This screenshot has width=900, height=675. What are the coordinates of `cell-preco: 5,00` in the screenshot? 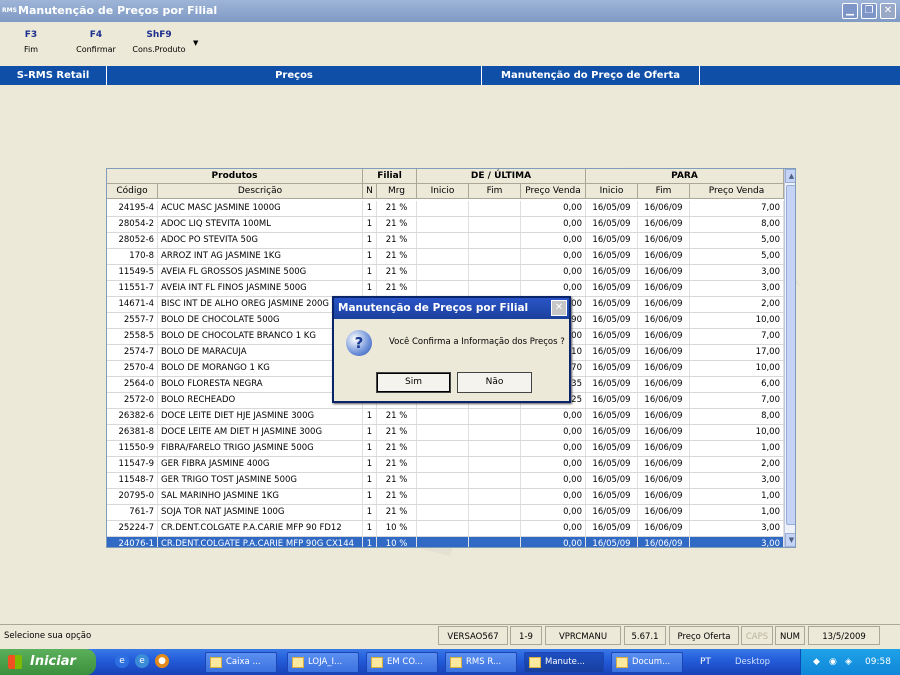 It's located at (737, 240).